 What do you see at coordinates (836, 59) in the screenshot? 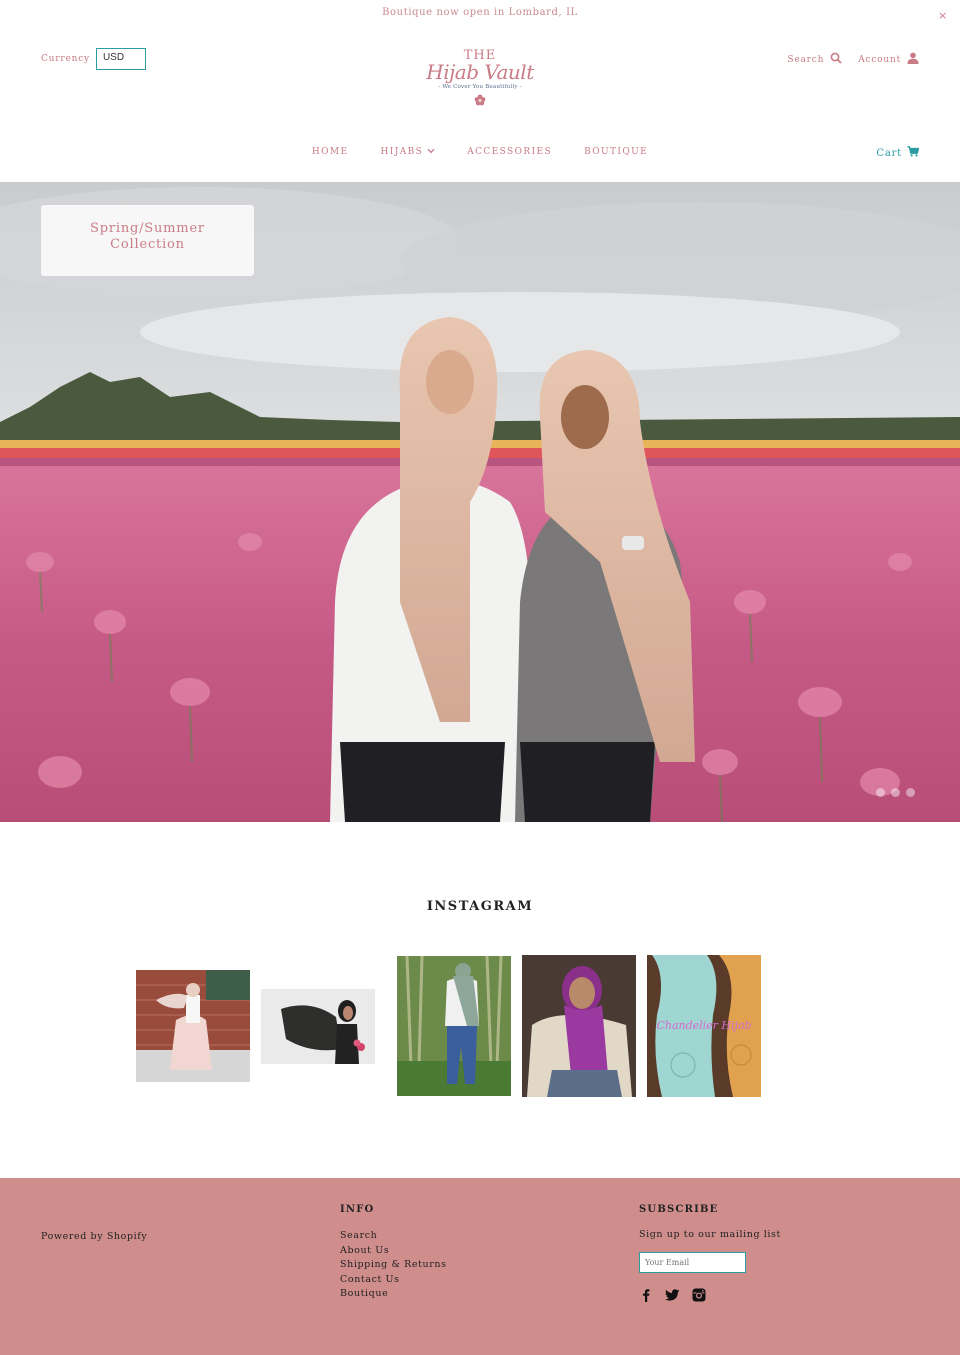
I see `search-icon` at bounding box center [836, 59].